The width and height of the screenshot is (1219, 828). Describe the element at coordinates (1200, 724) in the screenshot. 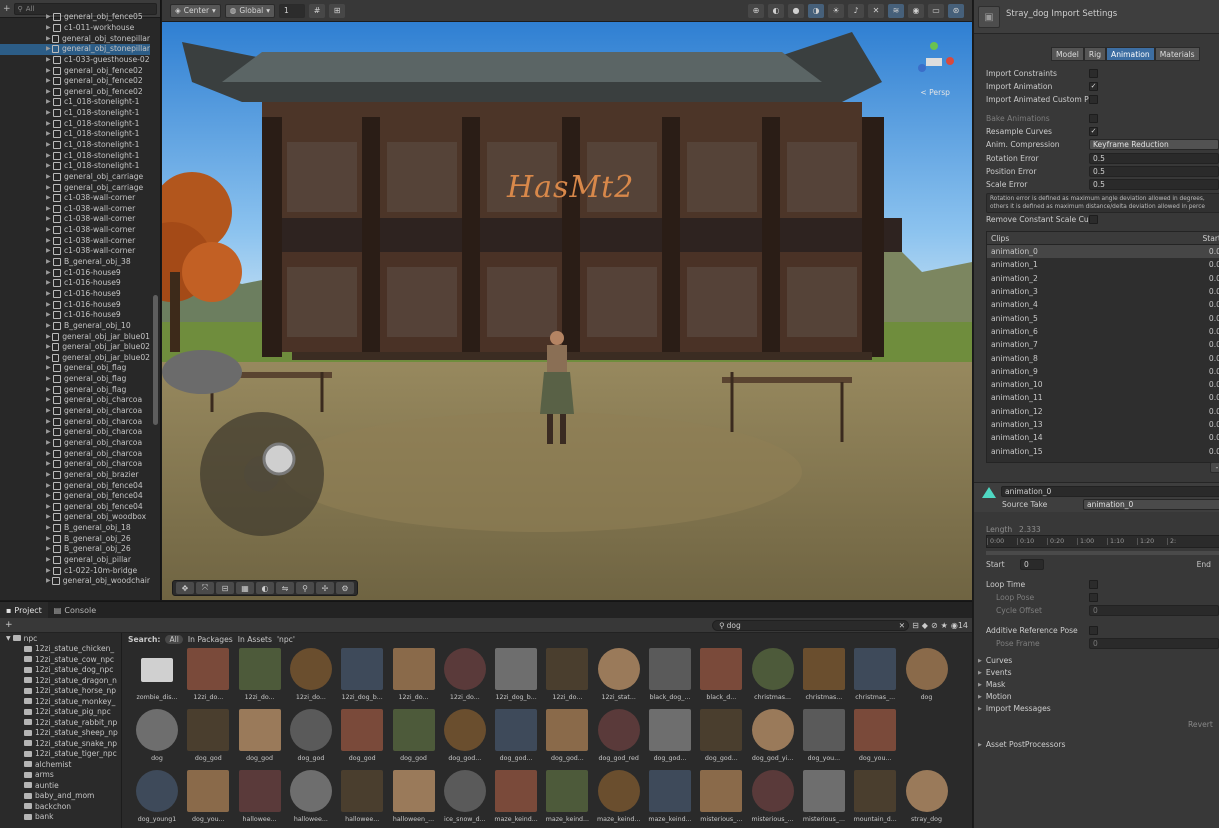

I see `revert-button: Revert` at that location.